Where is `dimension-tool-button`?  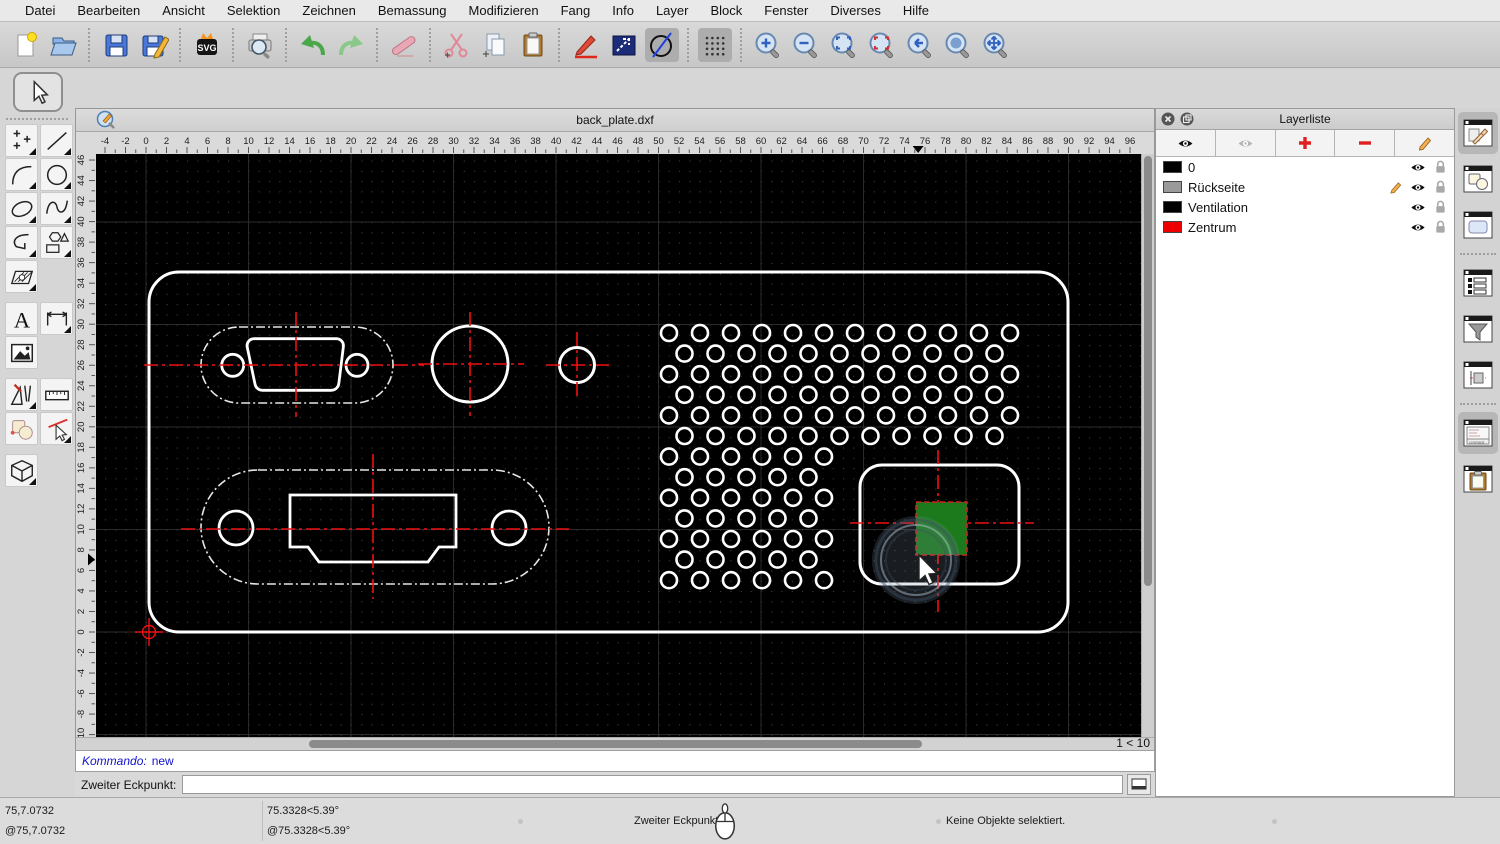
dimension-tool-button is located at coordinates (56, 318).